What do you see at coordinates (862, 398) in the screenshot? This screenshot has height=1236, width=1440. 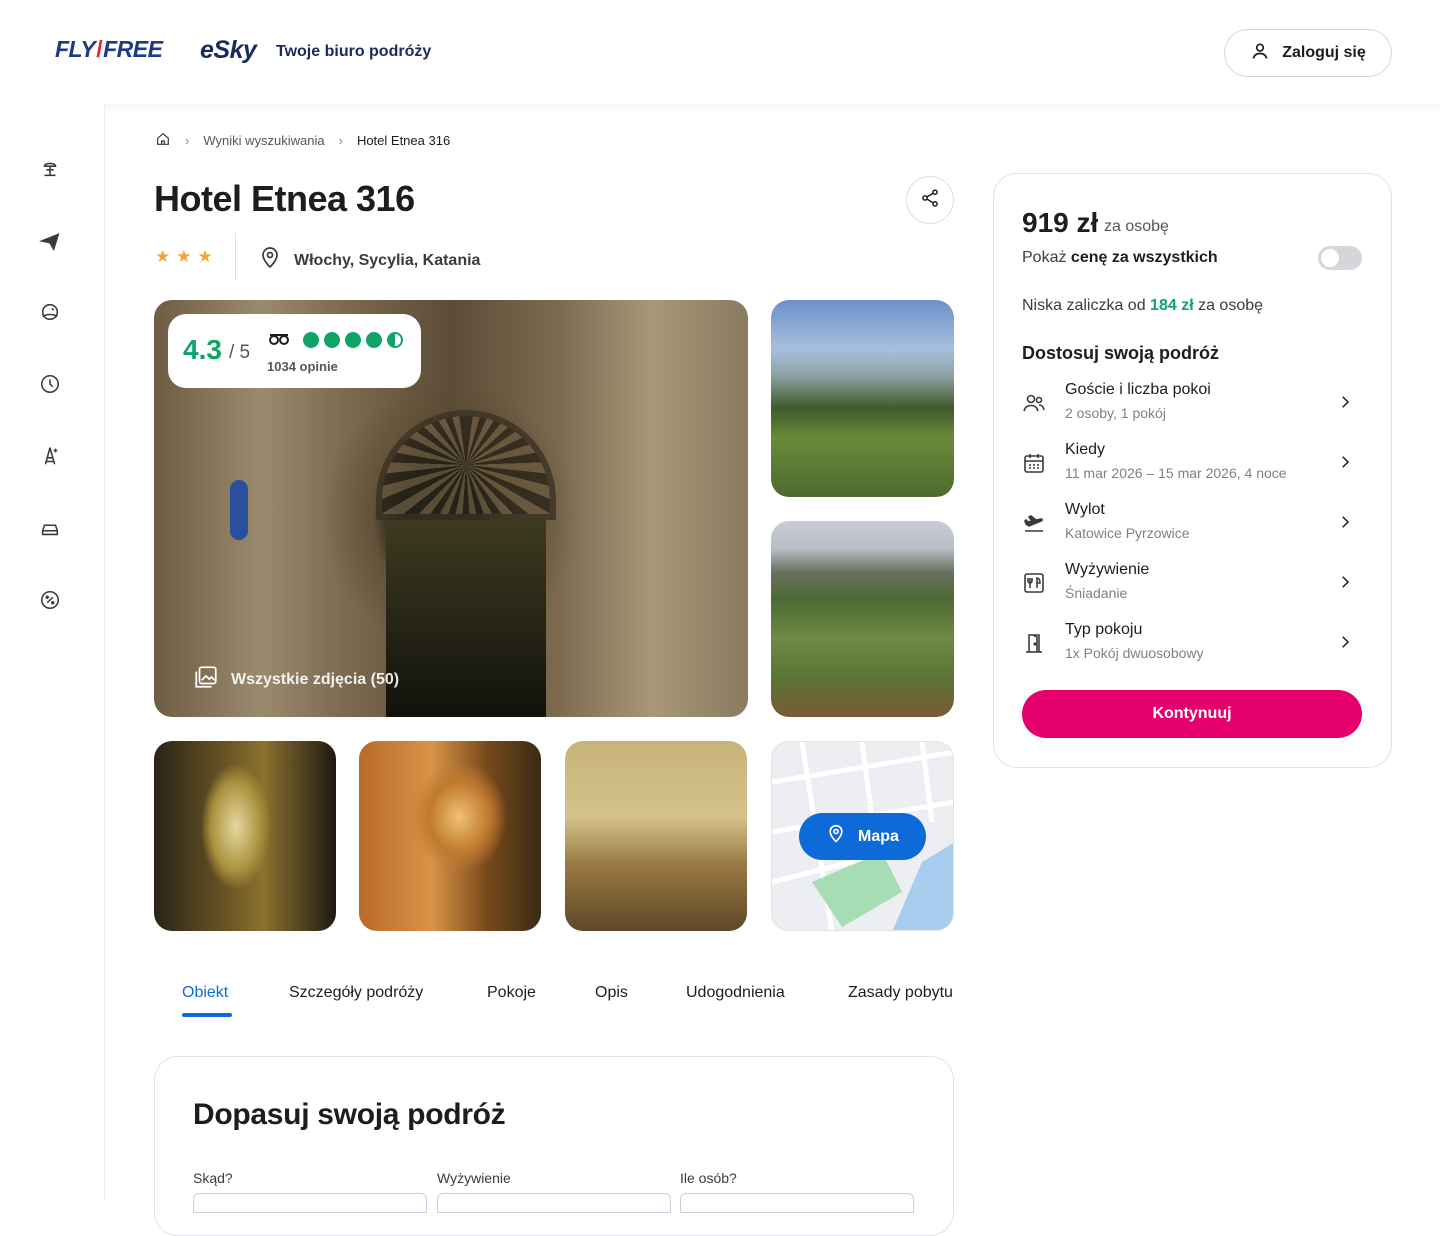 I see `hotel-photo-garden` at bounding box center [862, 398].